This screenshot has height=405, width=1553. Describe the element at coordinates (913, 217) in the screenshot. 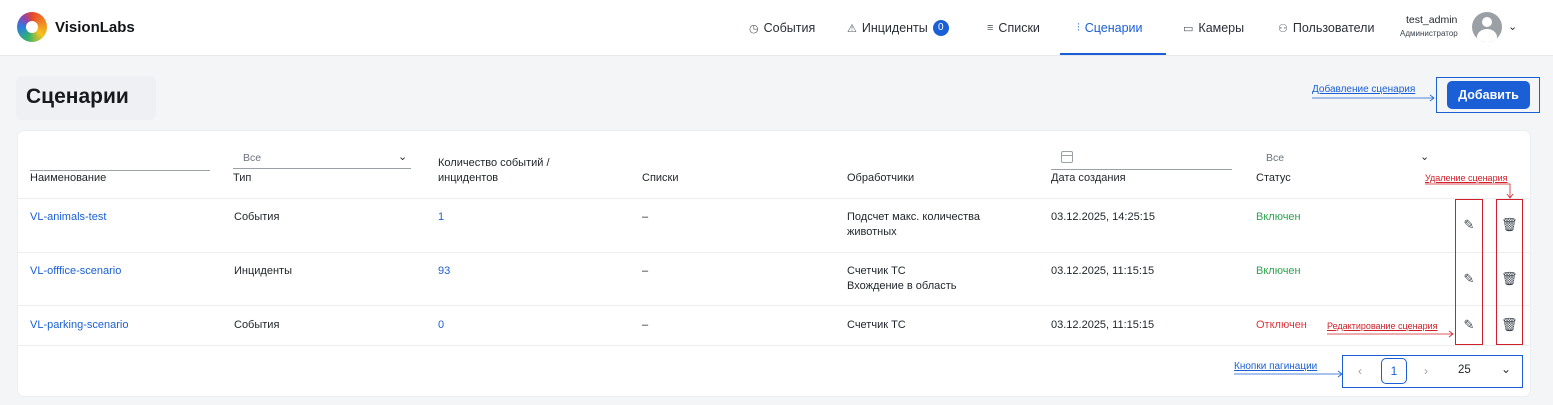

I see `scenario-handler: Подсчет макс. количества` at that location.